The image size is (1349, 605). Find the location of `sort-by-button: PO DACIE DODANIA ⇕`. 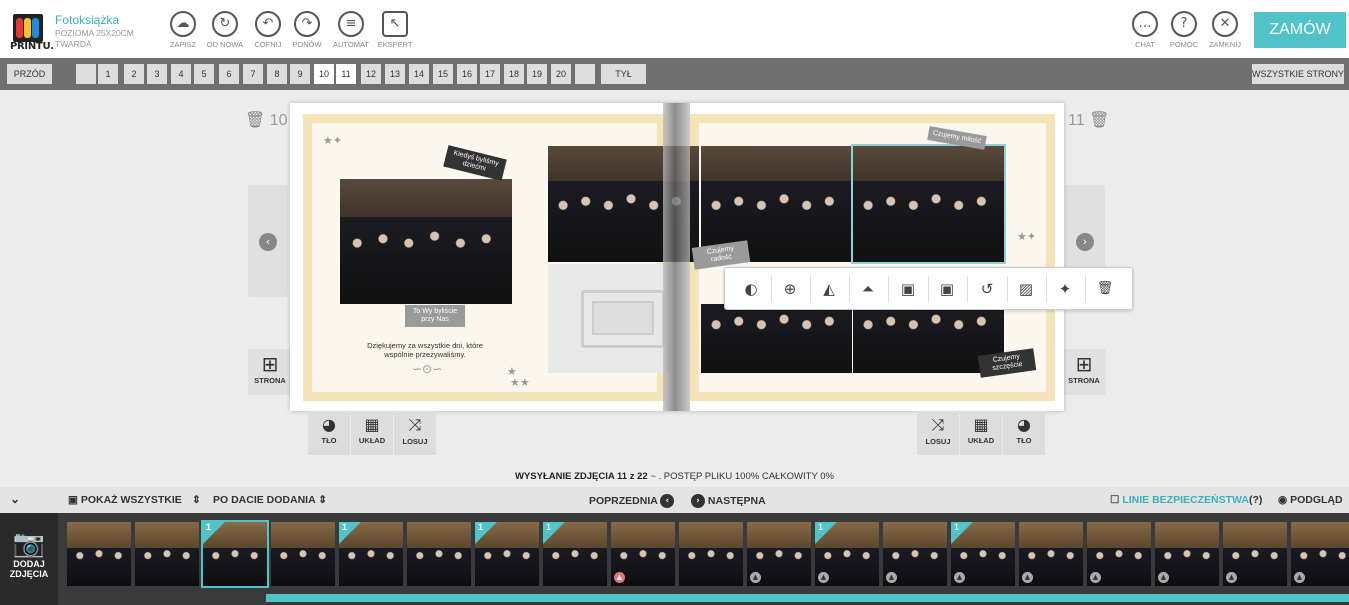

sort-by-button: PO DACIE DODANIA ⇕ is located at coordinates (270, 500).